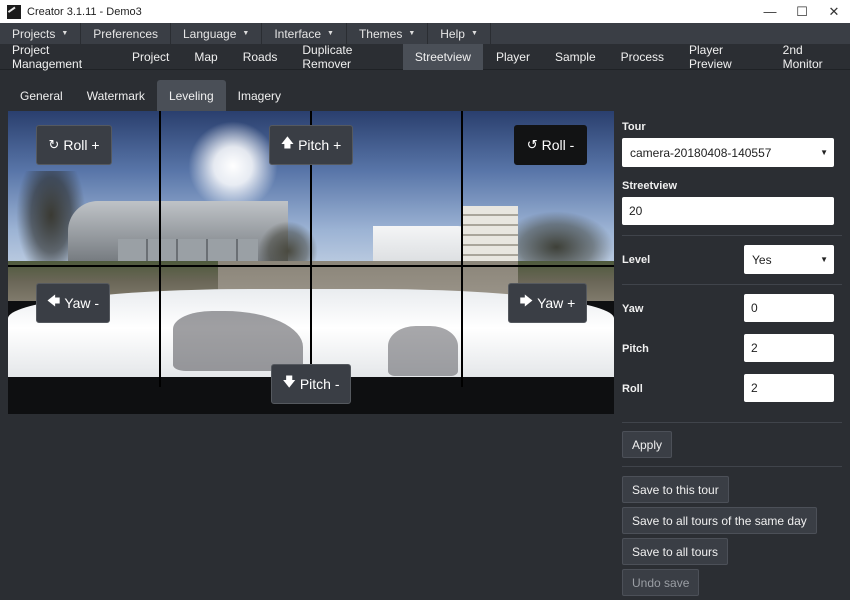 The width and height of the screenshot is (850, 600). Describe the element at coordinates (789, 388) in the screenshot. I see `roll-input: 2` at that location.